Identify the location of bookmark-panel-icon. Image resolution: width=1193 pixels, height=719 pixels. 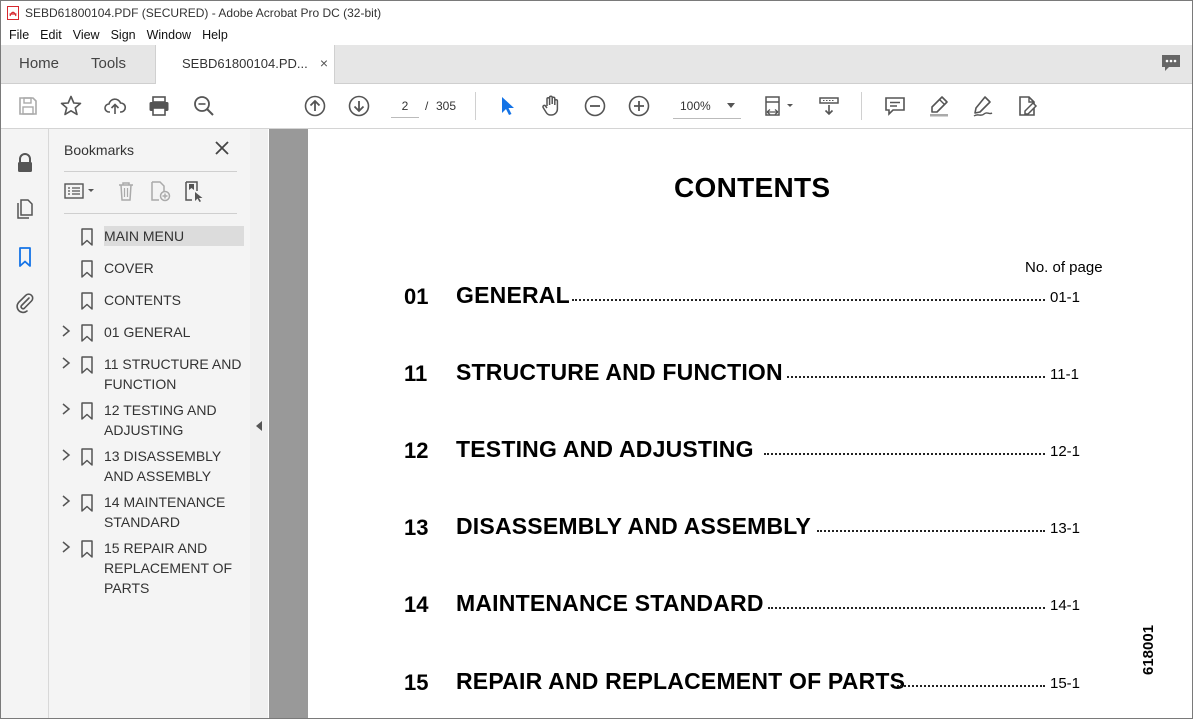
(25, 257).